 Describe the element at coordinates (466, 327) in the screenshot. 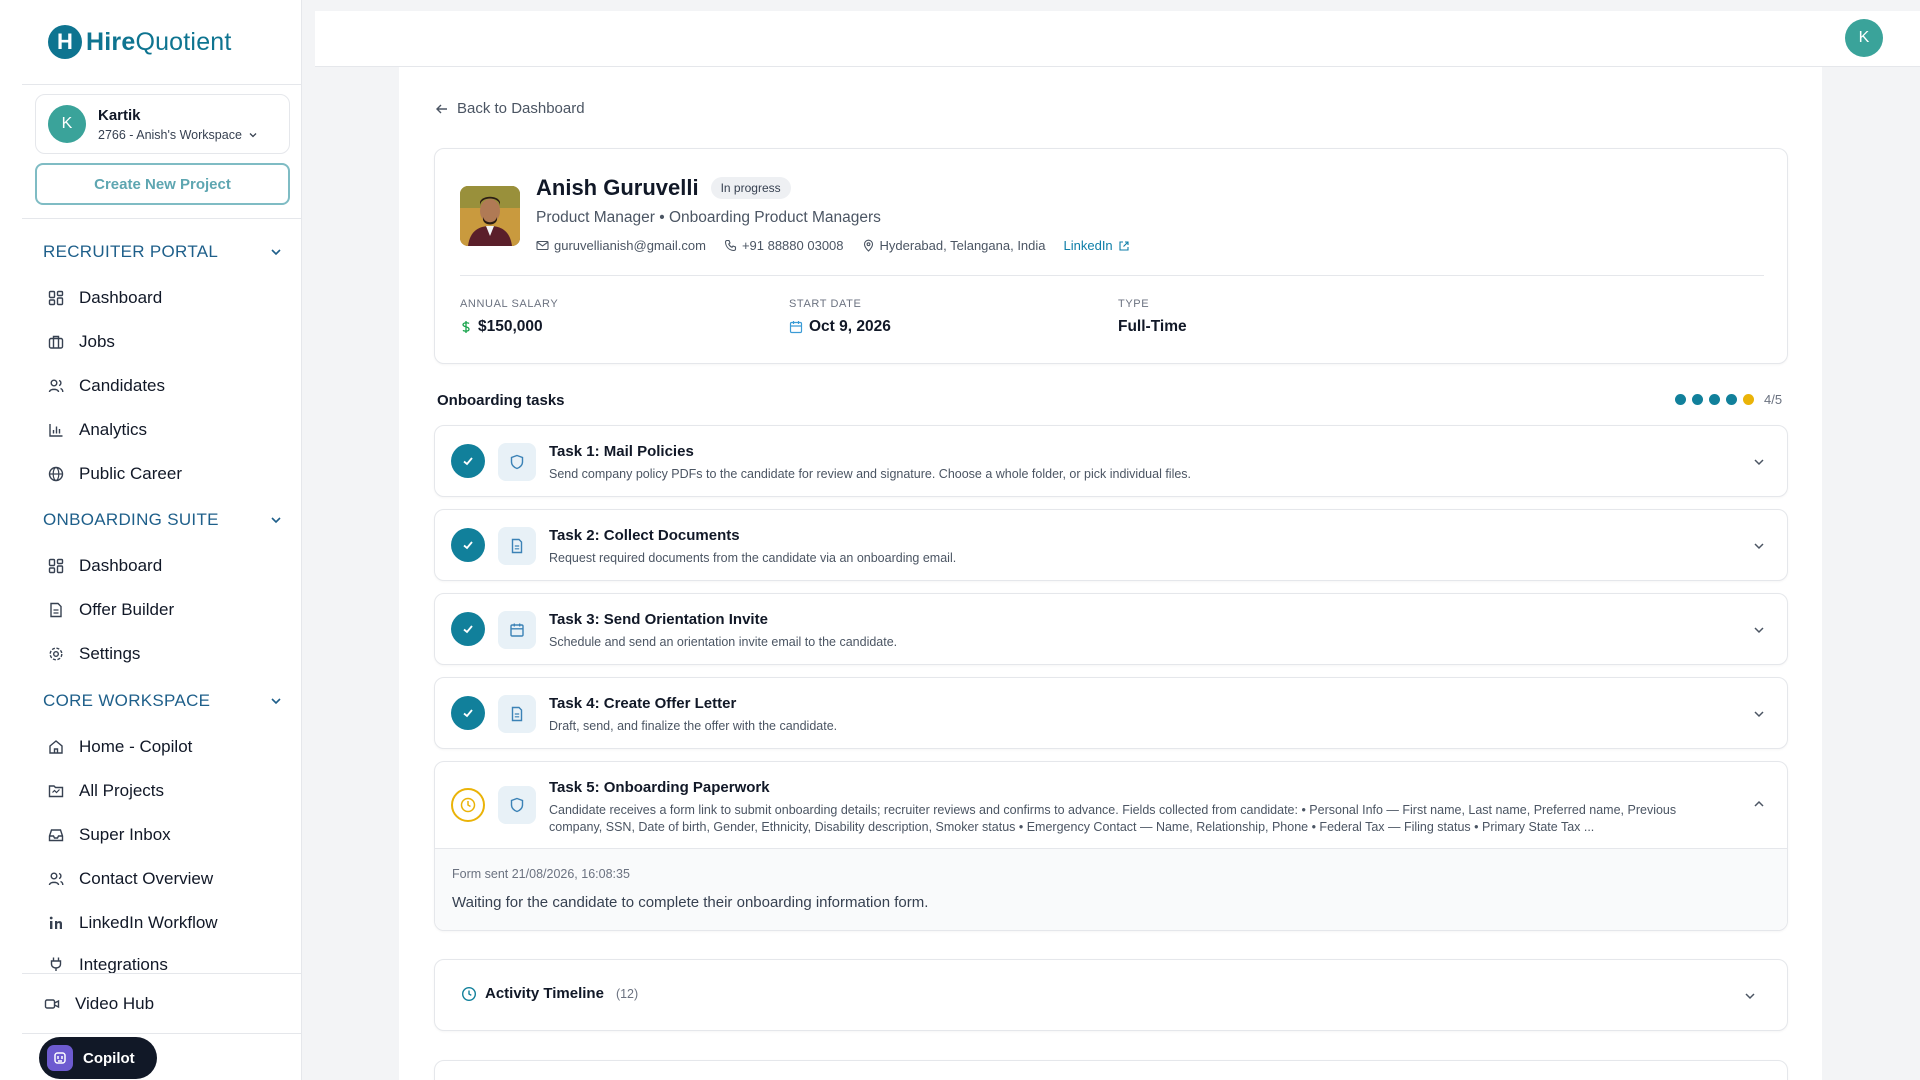

I see `dollar-icon` at that location.